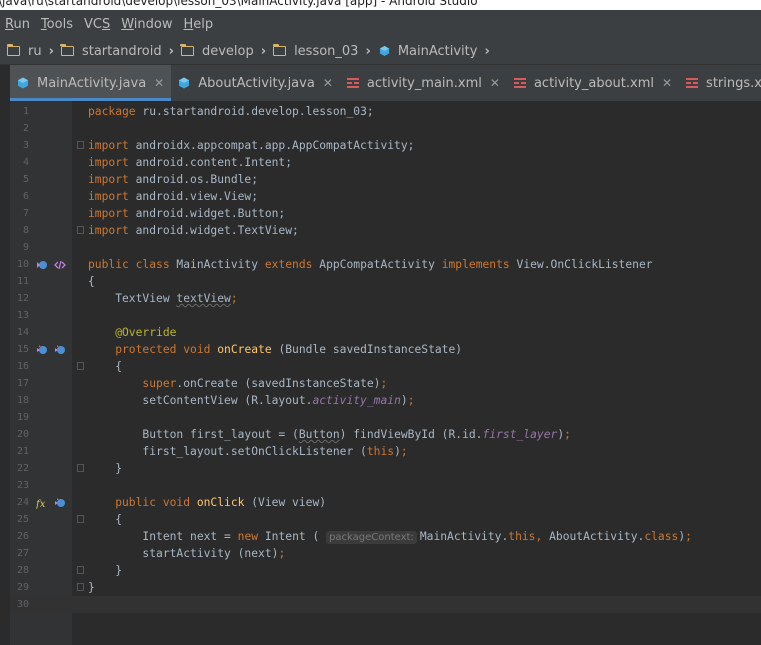  I want to click on line-number: 19, so click(22, 417).